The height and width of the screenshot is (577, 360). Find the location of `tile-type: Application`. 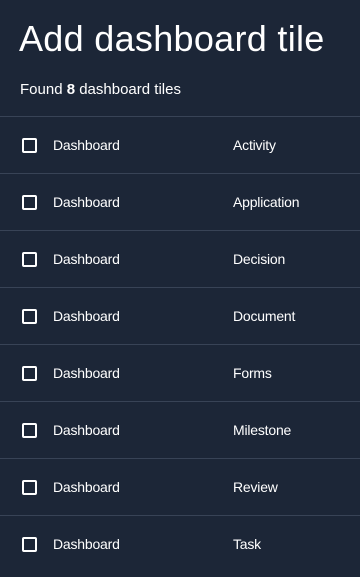

tile-type: Application is located at coordinates (266, 202).